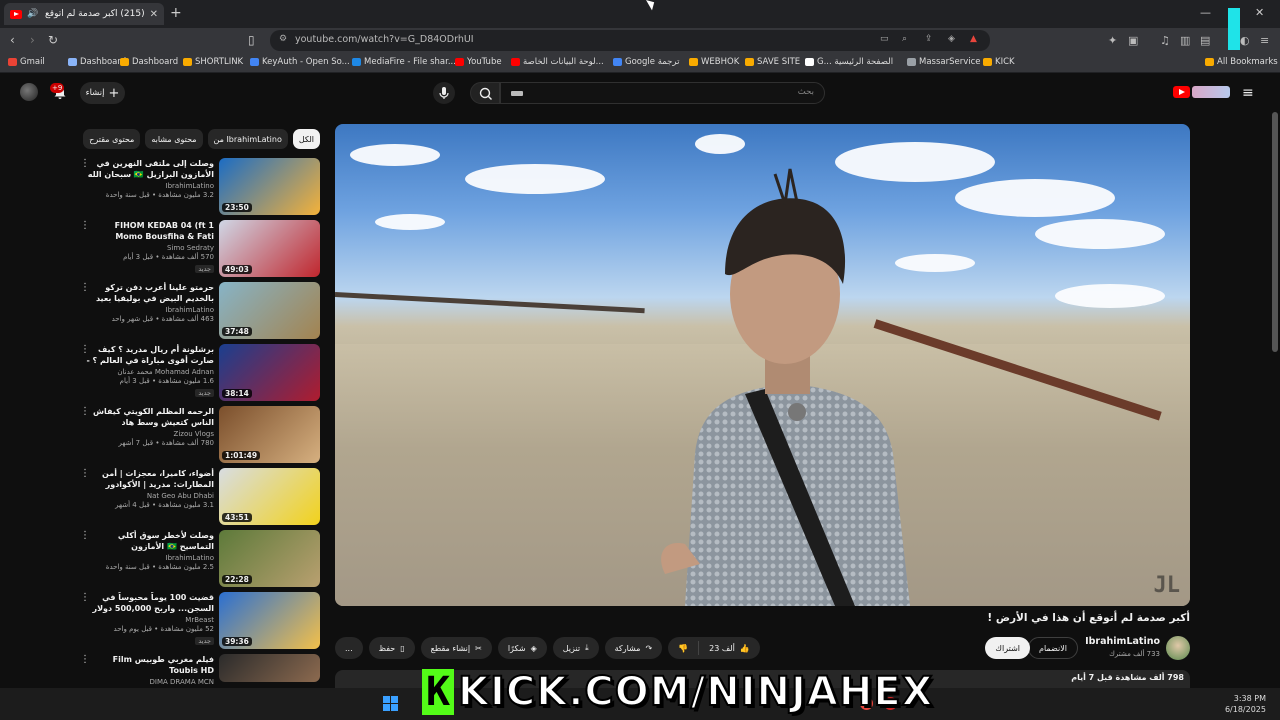 This screenshot has height=720, width=1280. Describe the element at coordinates (283, 39) in the screenshot. I see `site-info-icon: ⚙` at that location.